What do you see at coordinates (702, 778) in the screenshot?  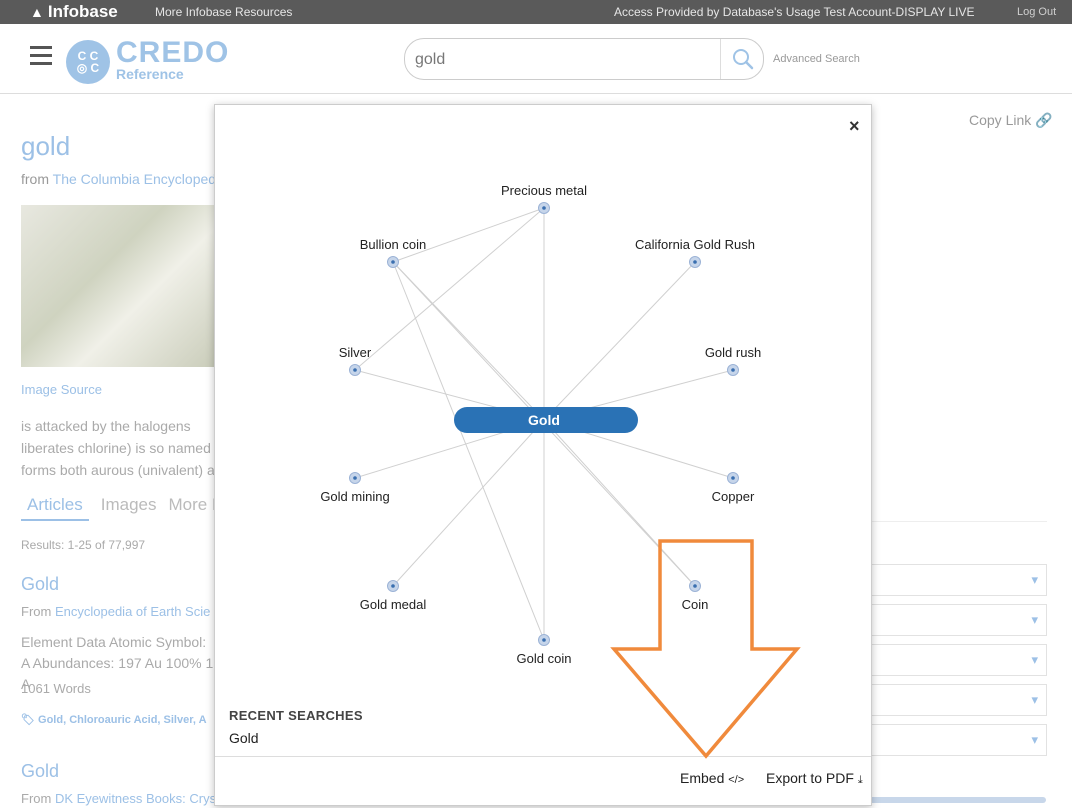 I see `embed-label: Embed` at bounding box center [702, 778].